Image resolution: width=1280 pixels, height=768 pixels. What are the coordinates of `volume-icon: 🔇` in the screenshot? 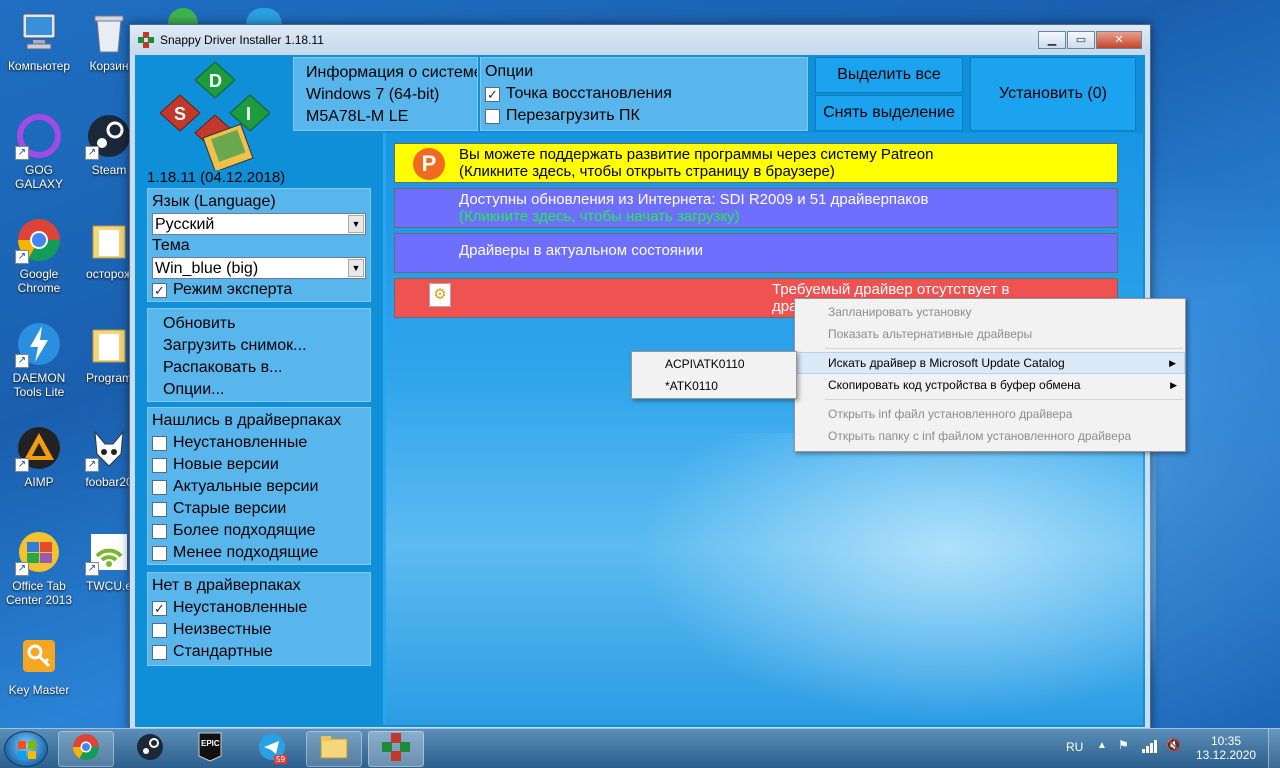 It's located at (1173, 745).